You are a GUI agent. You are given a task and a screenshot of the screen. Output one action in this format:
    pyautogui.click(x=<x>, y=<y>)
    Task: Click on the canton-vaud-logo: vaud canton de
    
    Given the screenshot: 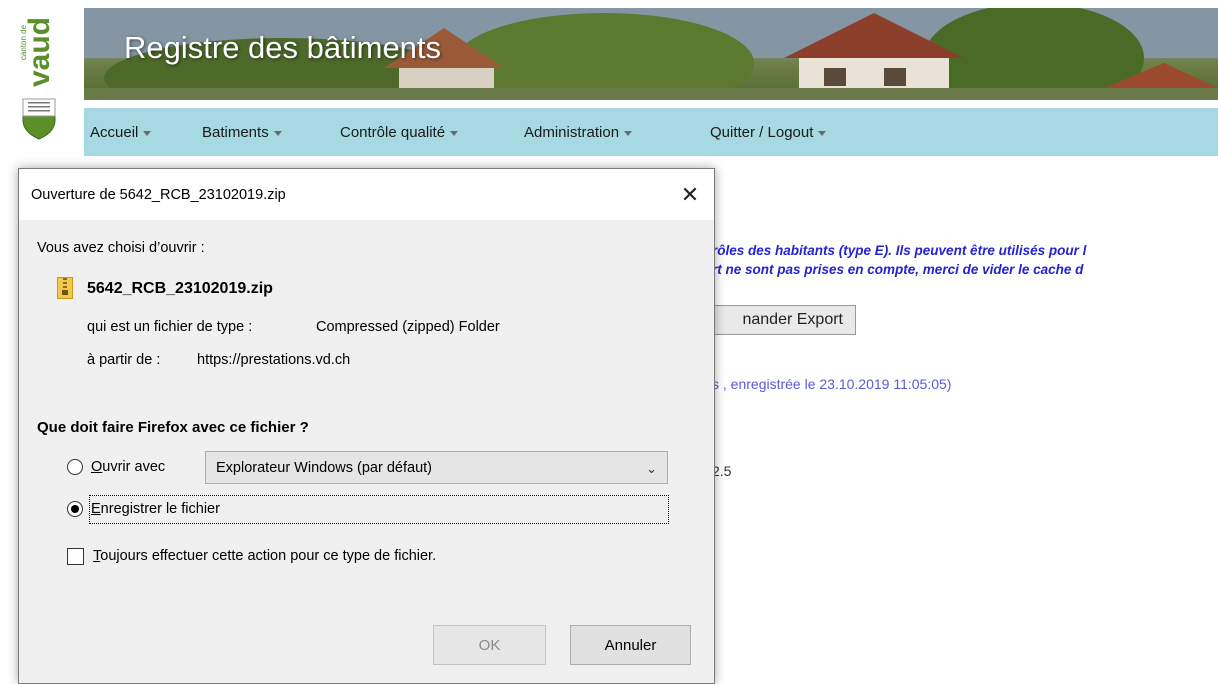 What is the action you would take?
    pyautogui.click(x=39, y=74)
    